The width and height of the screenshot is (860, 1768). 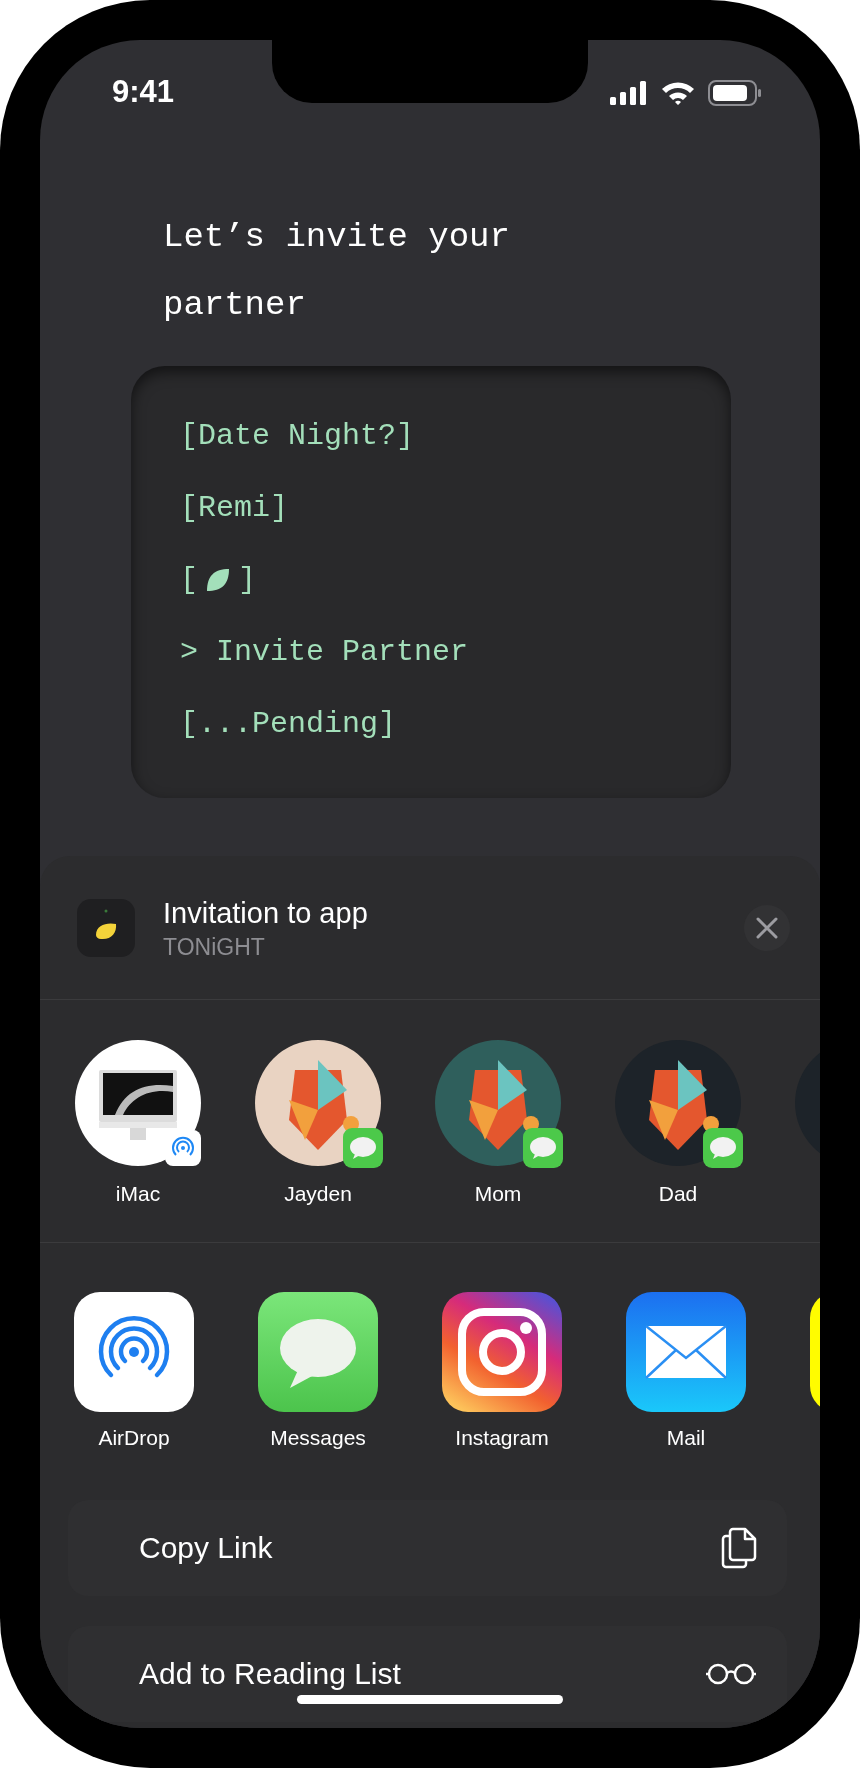 What do you see at coordinates (735, 92) in the screenshot?
I see `battery-icon` at bounding box center [735, 92].